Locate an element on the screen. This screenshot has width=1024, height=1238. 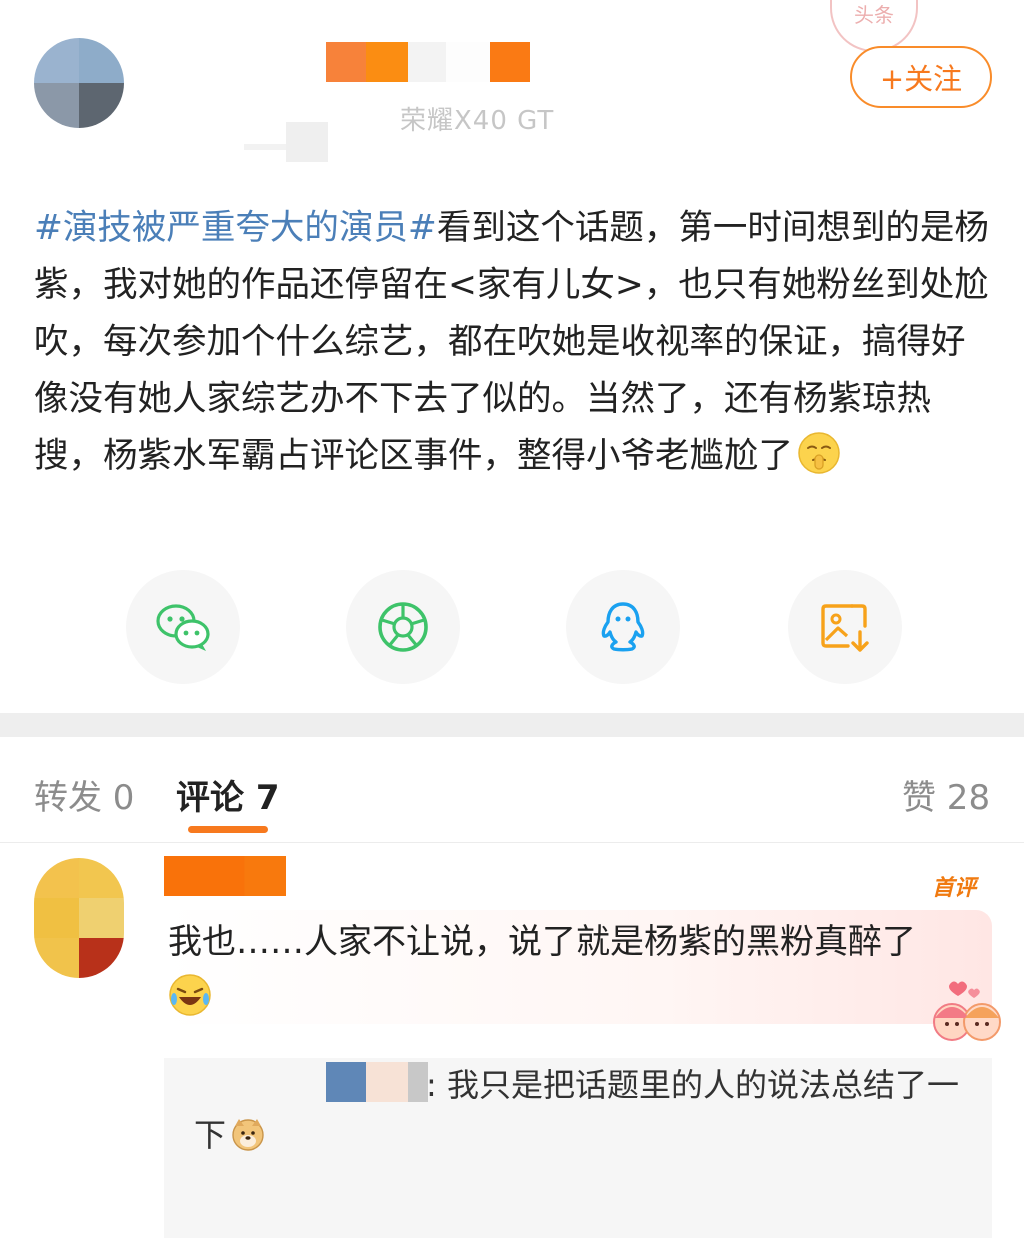
first-comment-badge: 首评 is located at coordinates (954, 888).